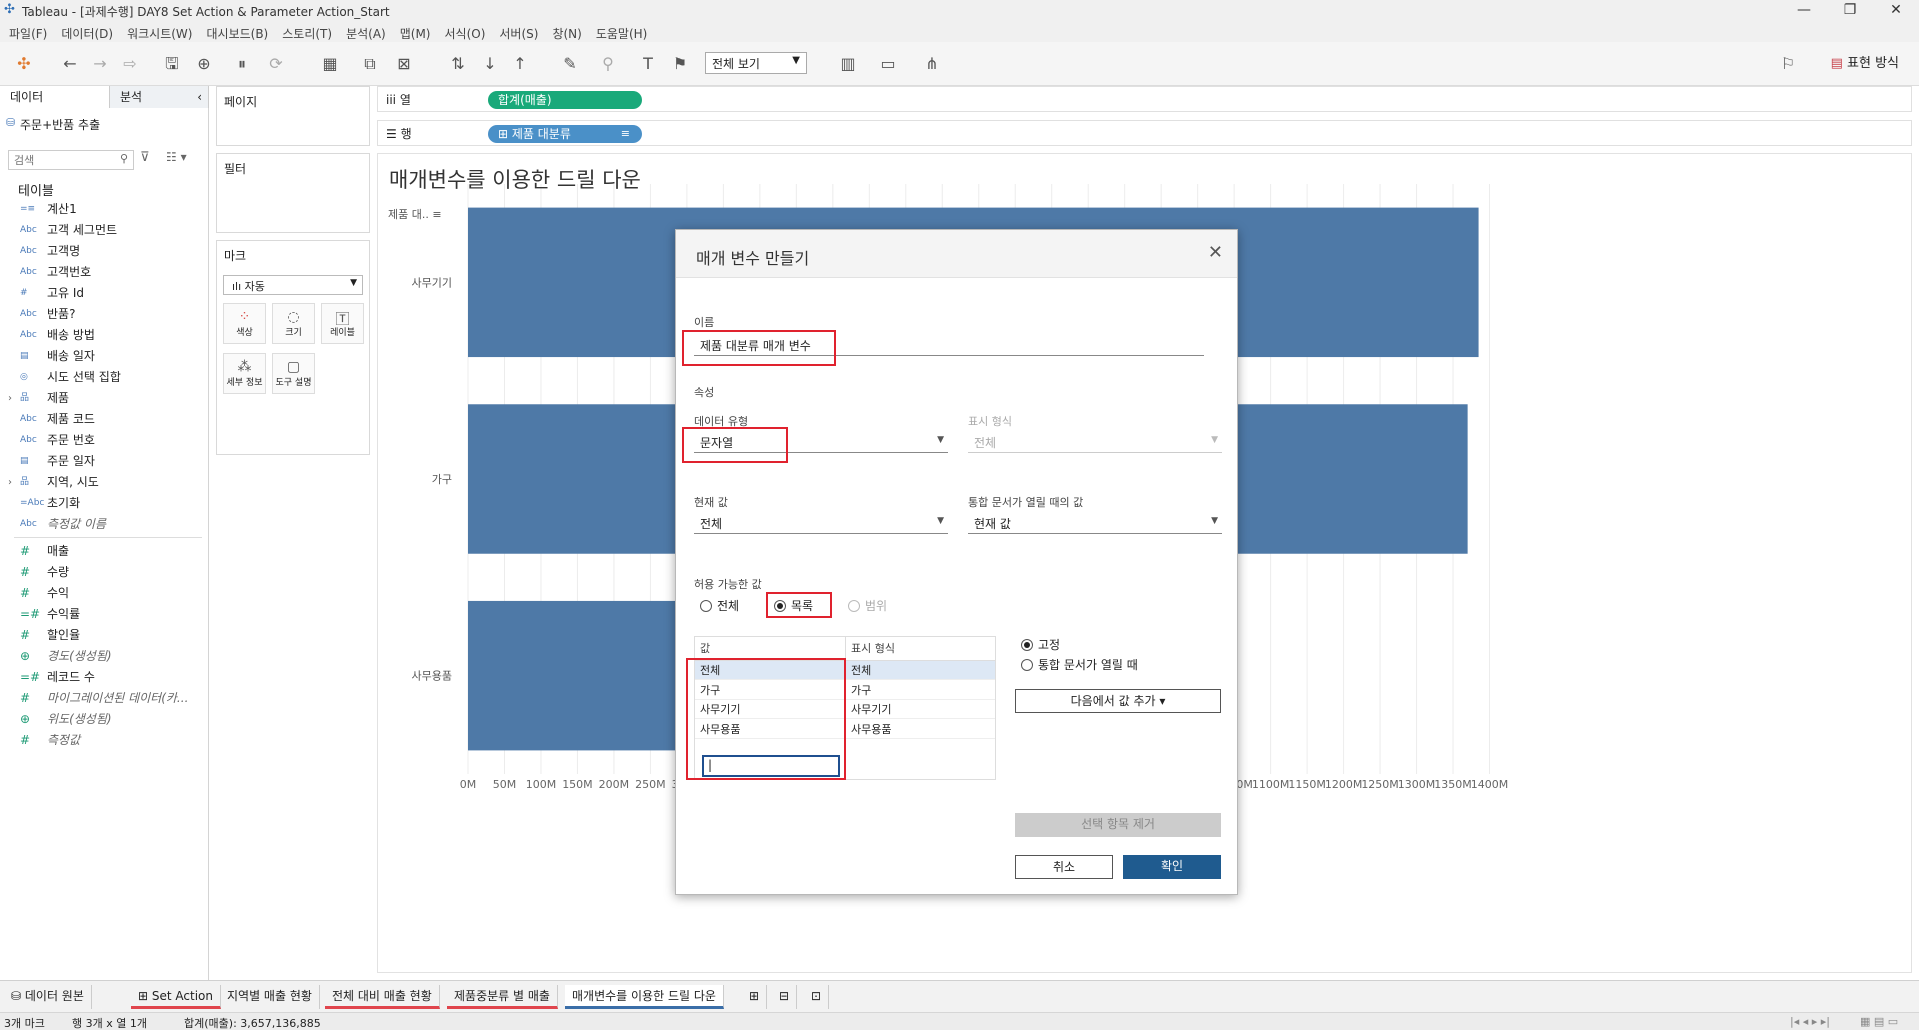 The image size is (1919, 1030). Describe the element at coordinates (1079, 664) in the screenshot. I see `when-open-radio: 통합 문서가 열릴 때` at that location.